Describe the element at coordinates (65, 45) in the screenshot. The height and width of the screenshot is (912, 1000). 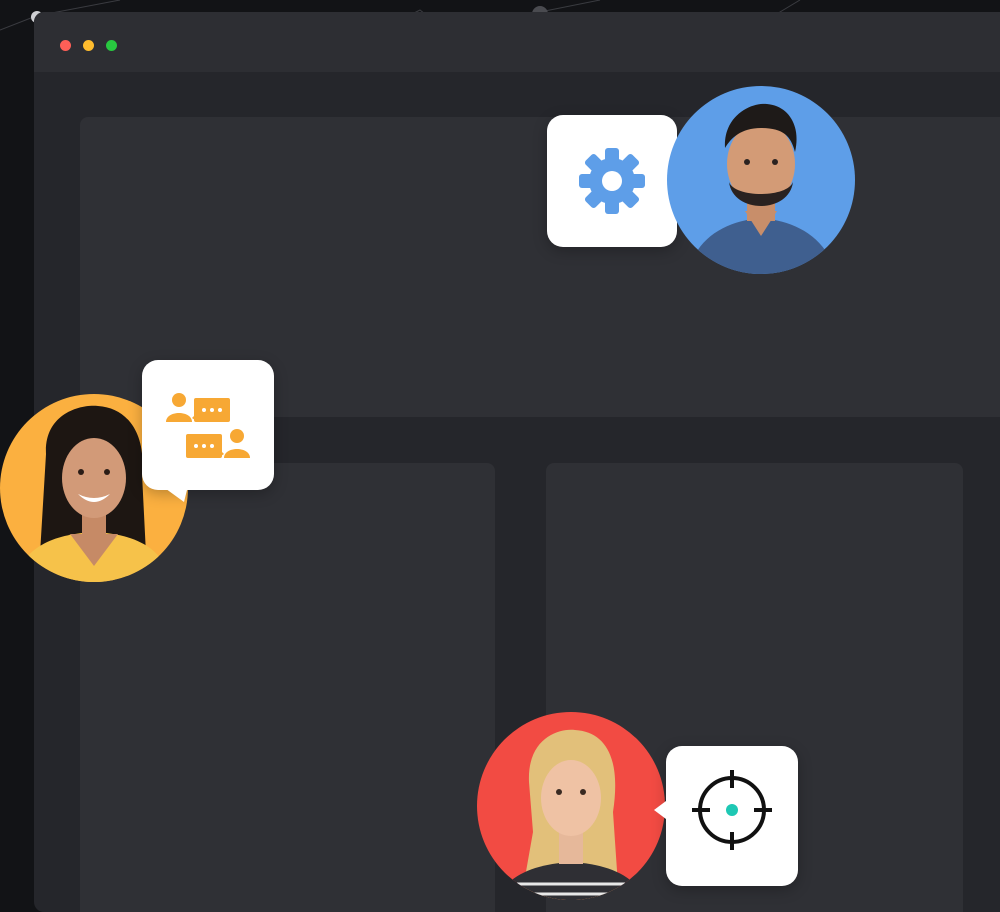
I see `close-button` at that location.